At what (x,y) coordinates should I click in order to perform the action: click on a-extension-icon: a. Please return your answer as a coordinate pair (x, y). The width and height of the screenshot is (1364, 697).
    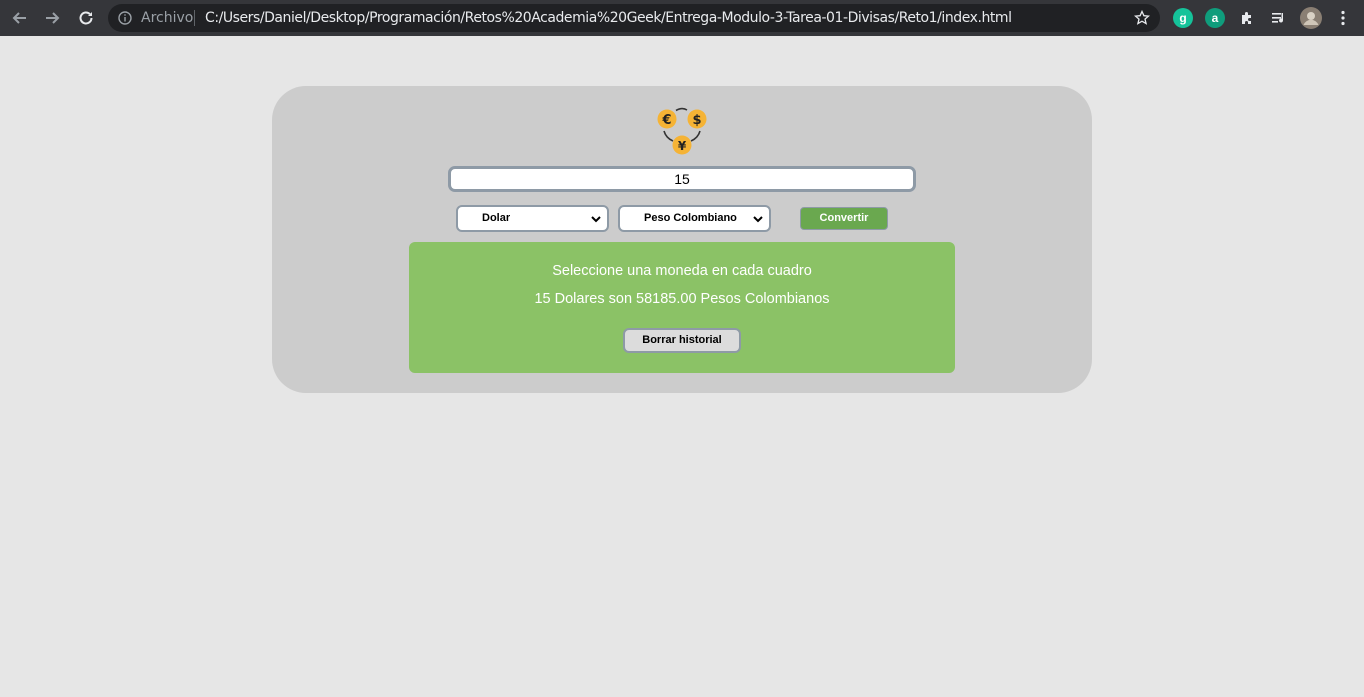
    Looking at the image, I should click on (1215, 18).